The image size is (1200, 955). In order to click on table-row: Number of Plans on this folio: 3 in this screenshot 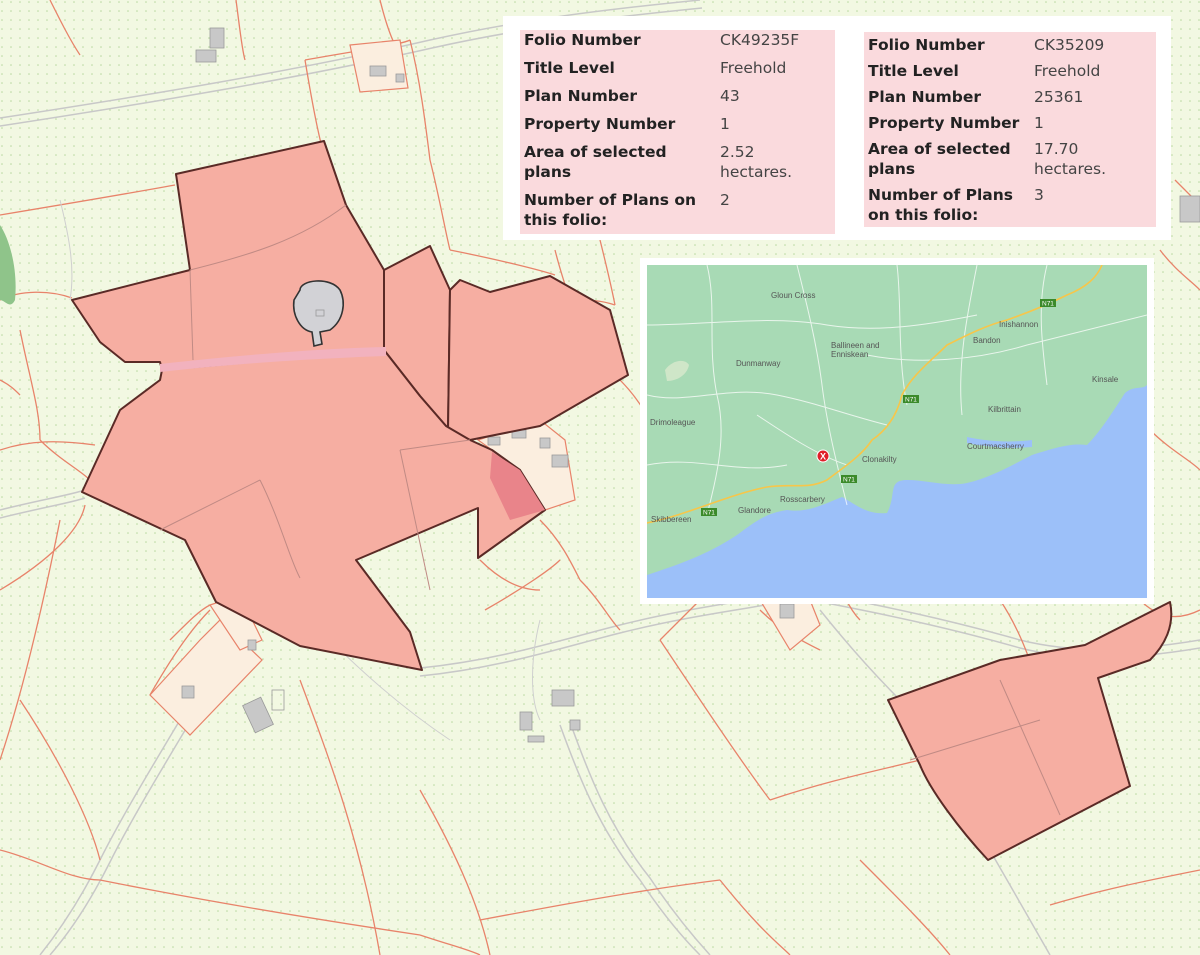, I will do `click(1010, 203)`.